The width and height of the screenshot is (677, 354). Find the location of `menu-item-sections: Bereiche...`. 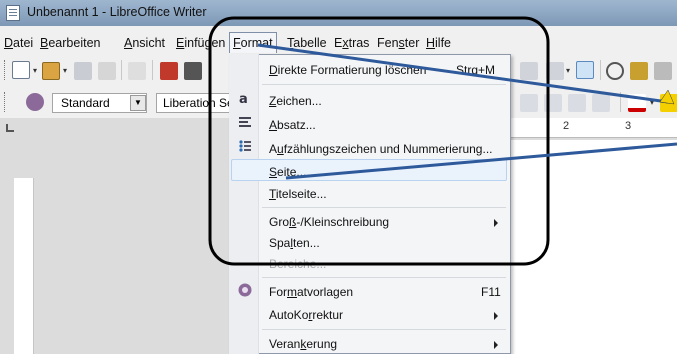

menu-item-sections: Bereiche... is located at coordinates (298, 264).